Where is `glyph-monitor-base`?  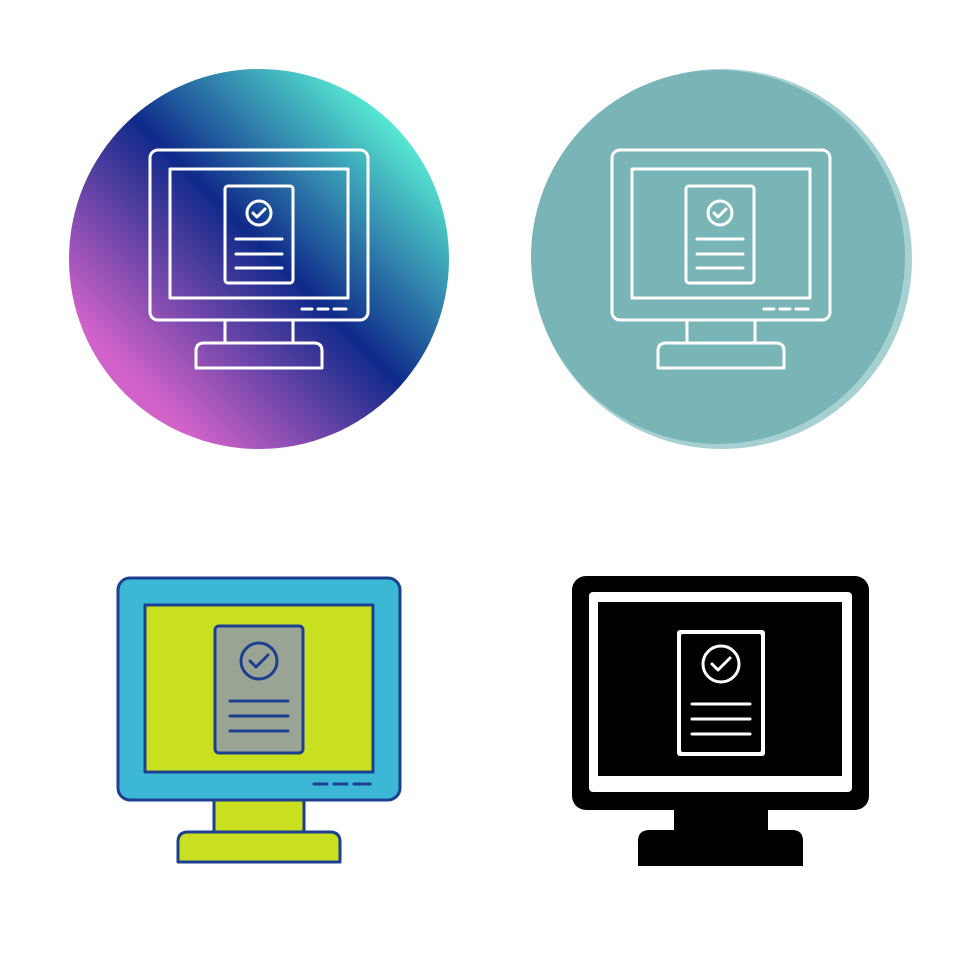 glyph-monitor-base is located at coordinates (720, 848).